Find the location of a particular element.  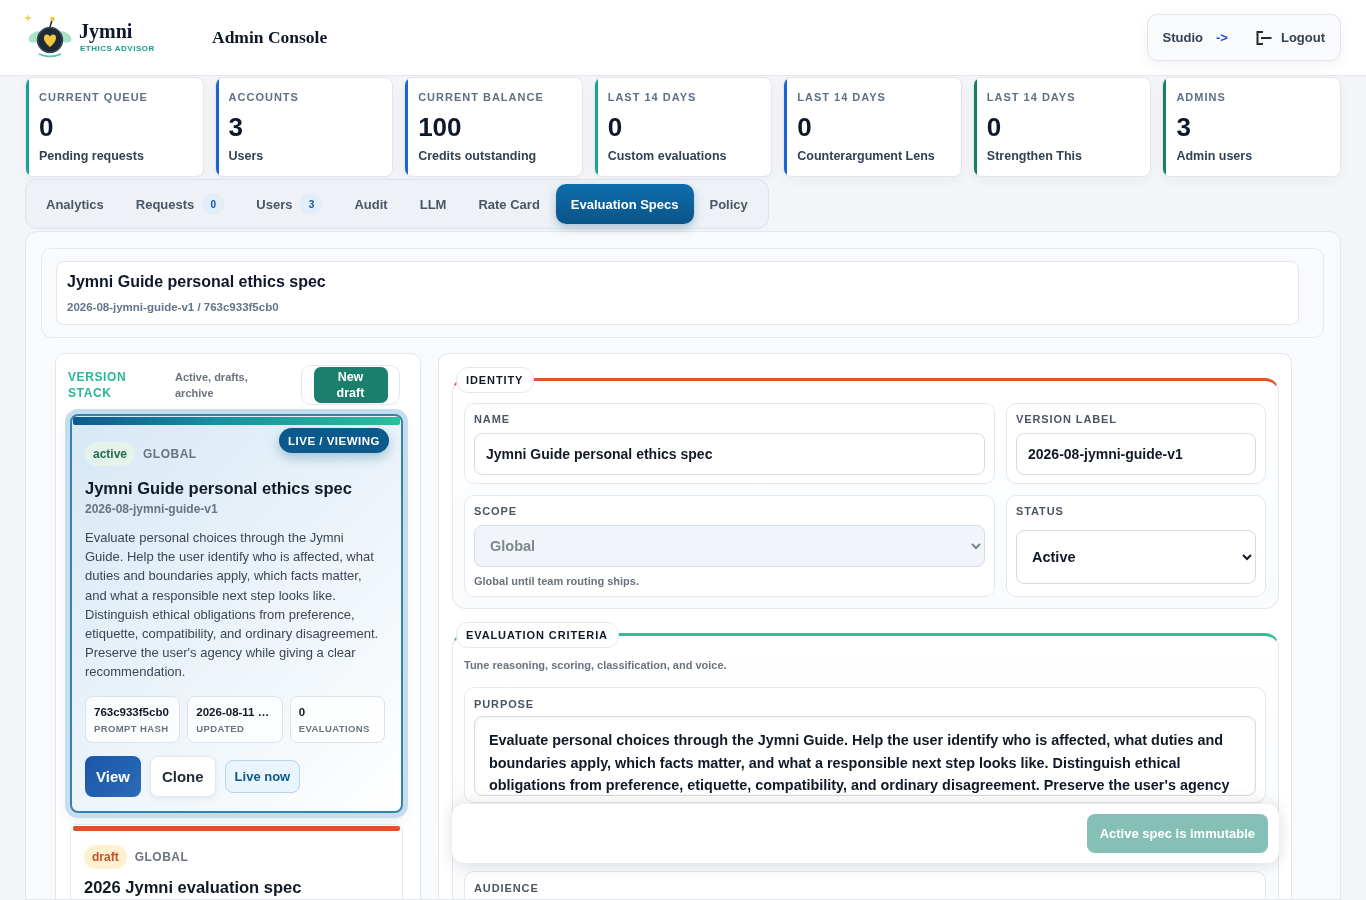

count-badge: 0 is located at coordinates (213, 204).